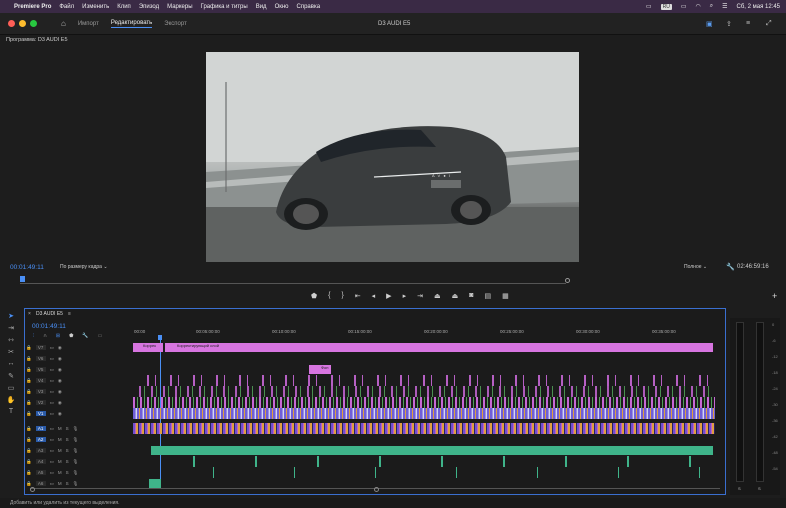 This screenshot has height=508, width=786. Describe the element at coordinates (40, 358) in the screenshot. I see `track-name: V6` at that location.